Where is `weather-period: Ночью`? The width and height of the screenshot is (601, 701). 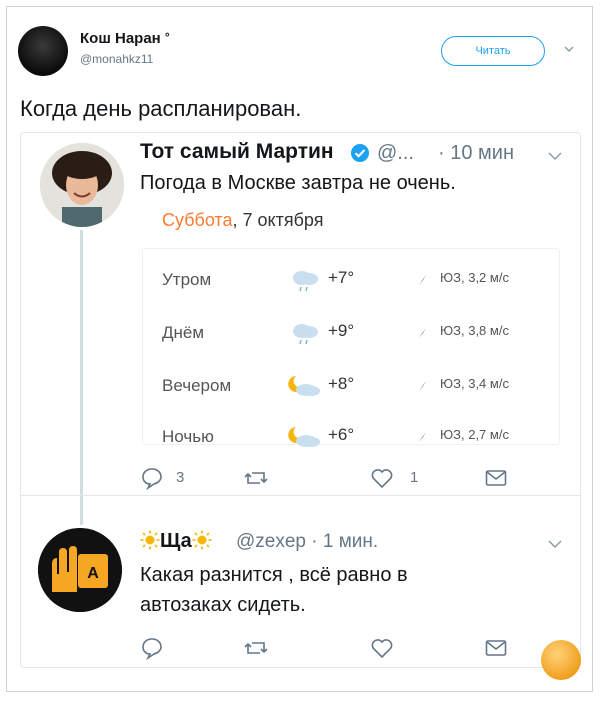 weather-period: Ночью is located at coordinates (188, 436).